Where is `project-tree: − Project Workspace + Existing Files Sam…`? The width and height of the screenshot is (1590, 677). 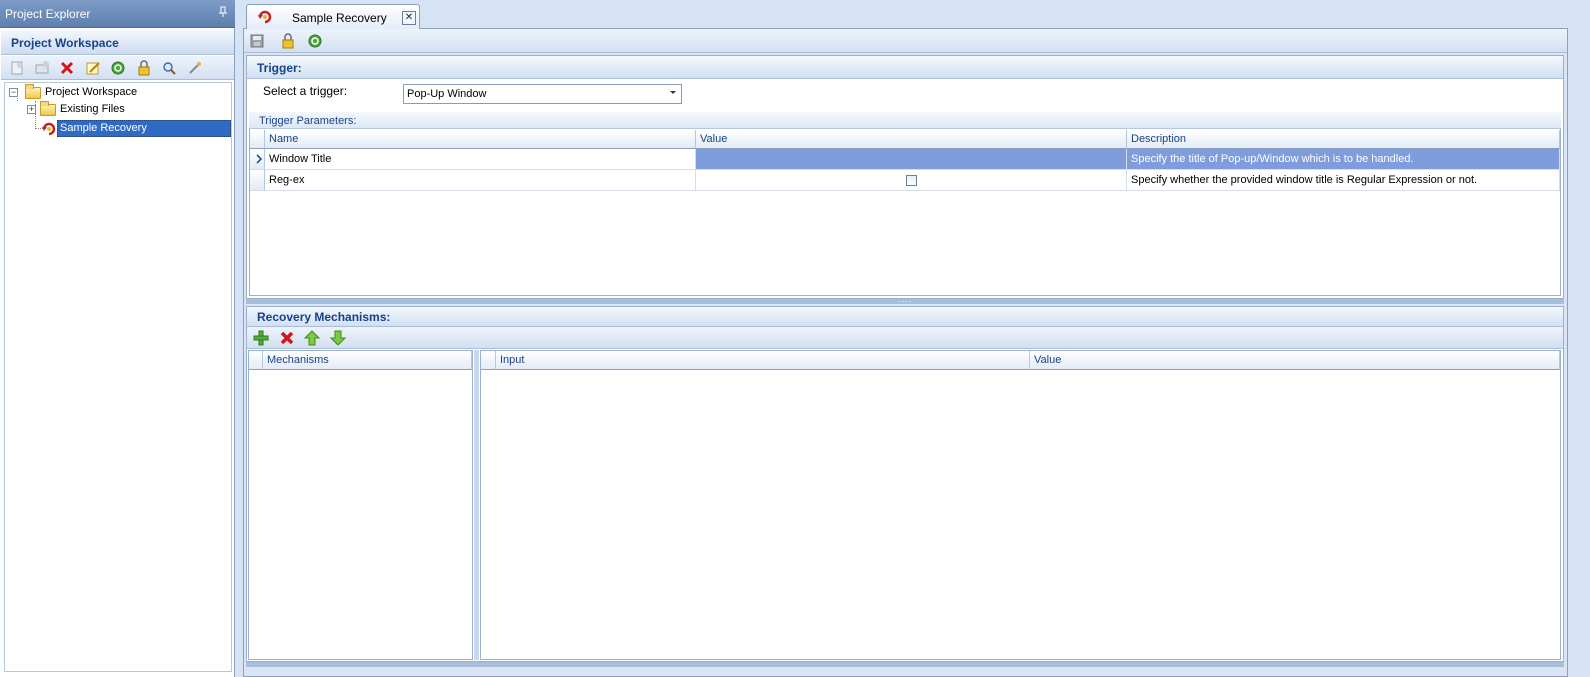 project-tree: − Project Workspace + Existing Files Sam… is located at coordinates (118, 377).